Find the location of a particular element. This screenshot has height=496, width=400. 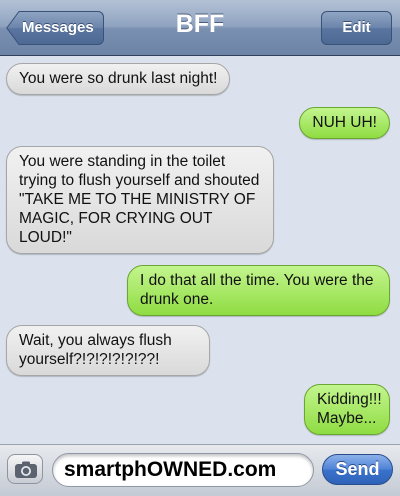

message-composer: smartphOWNED.com Send is located at coordinates (200, 470).